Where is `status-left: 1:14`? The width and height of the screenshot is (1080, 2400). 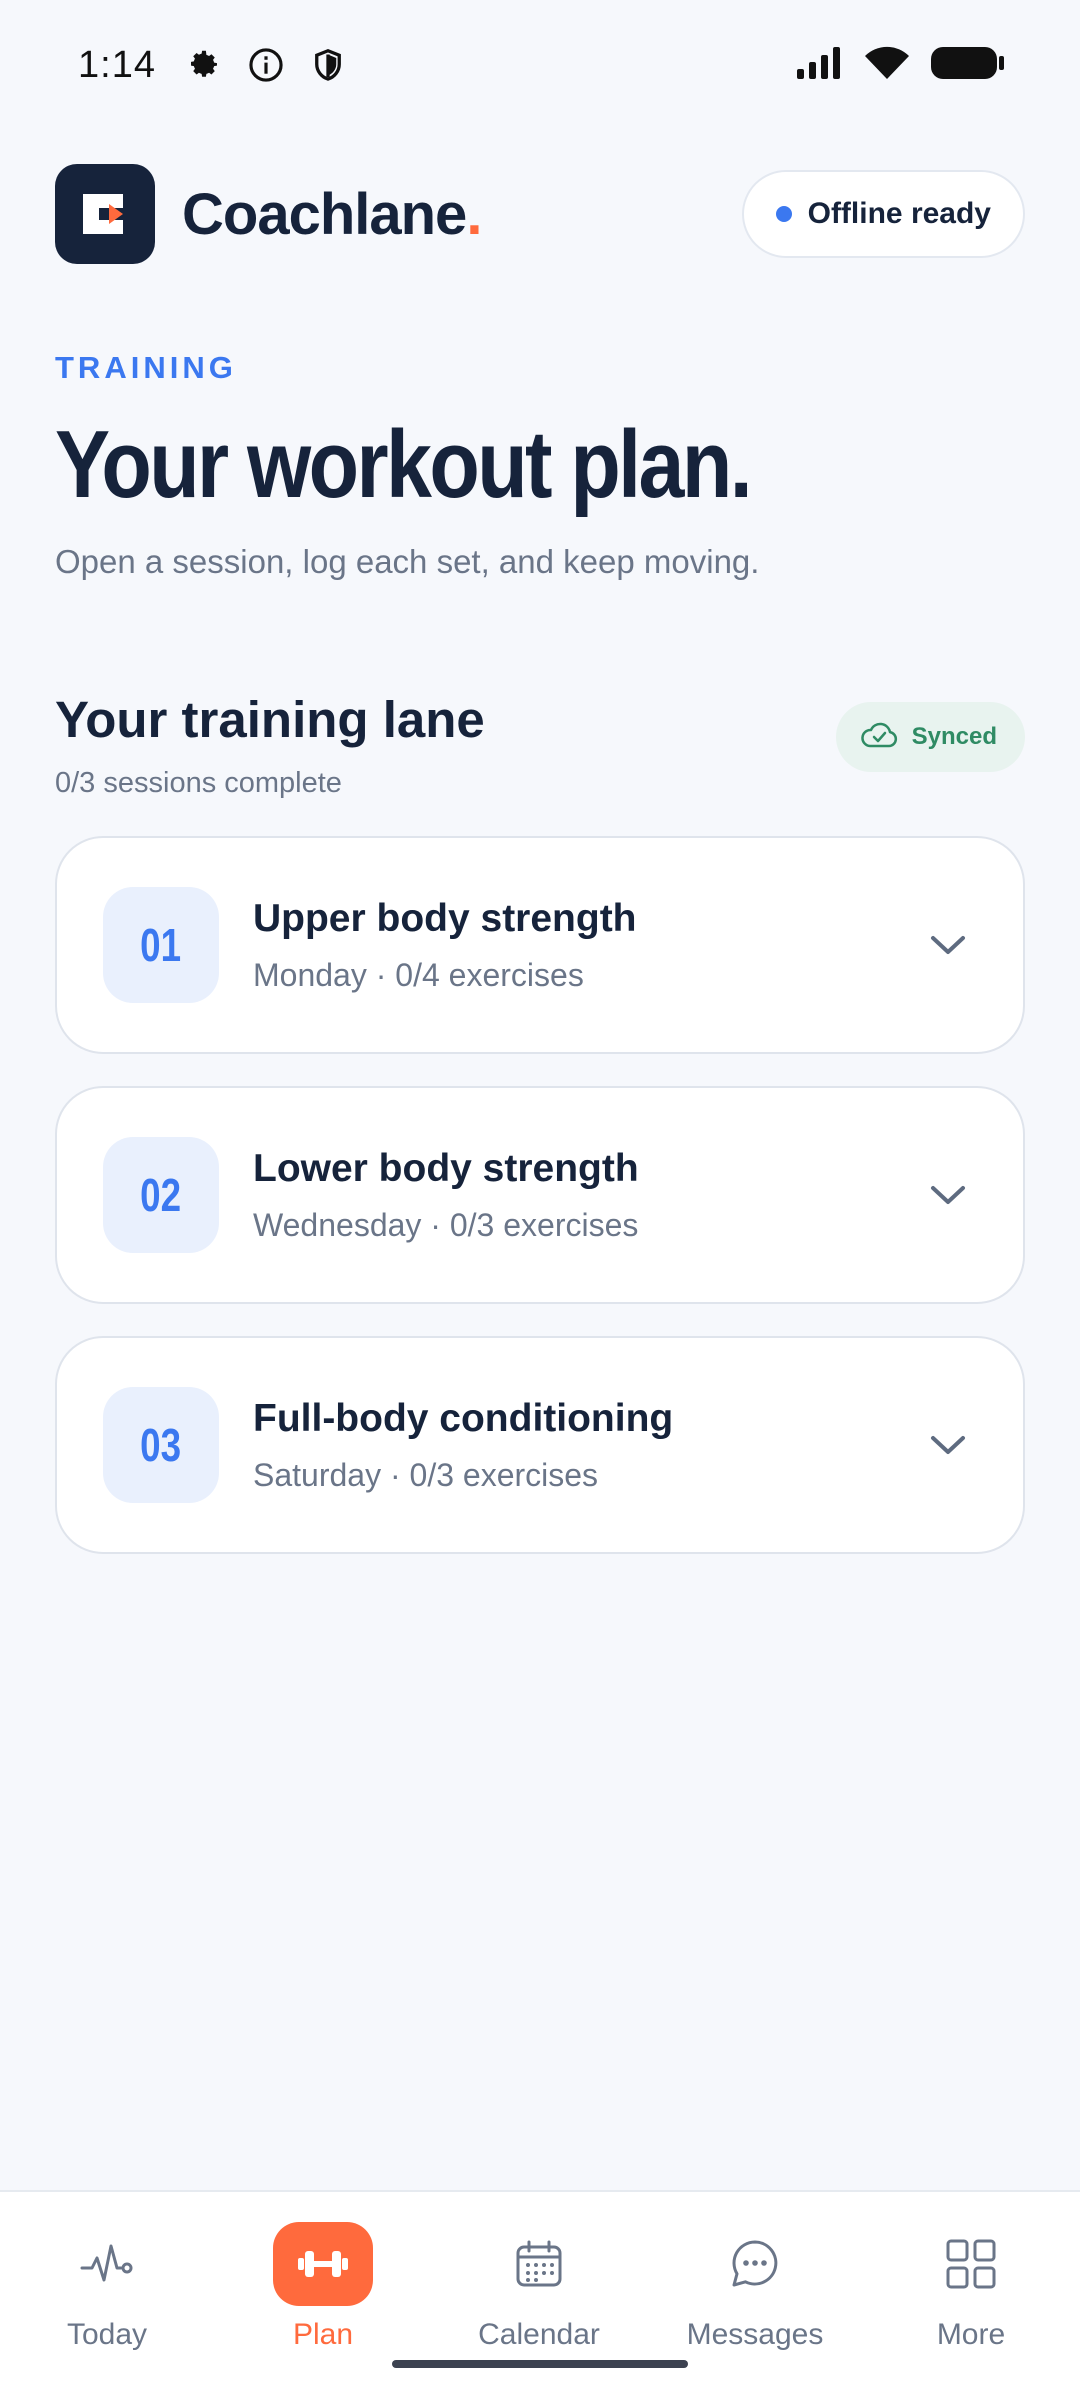 status-left: 1:14 is located at coordinates (213, 65).